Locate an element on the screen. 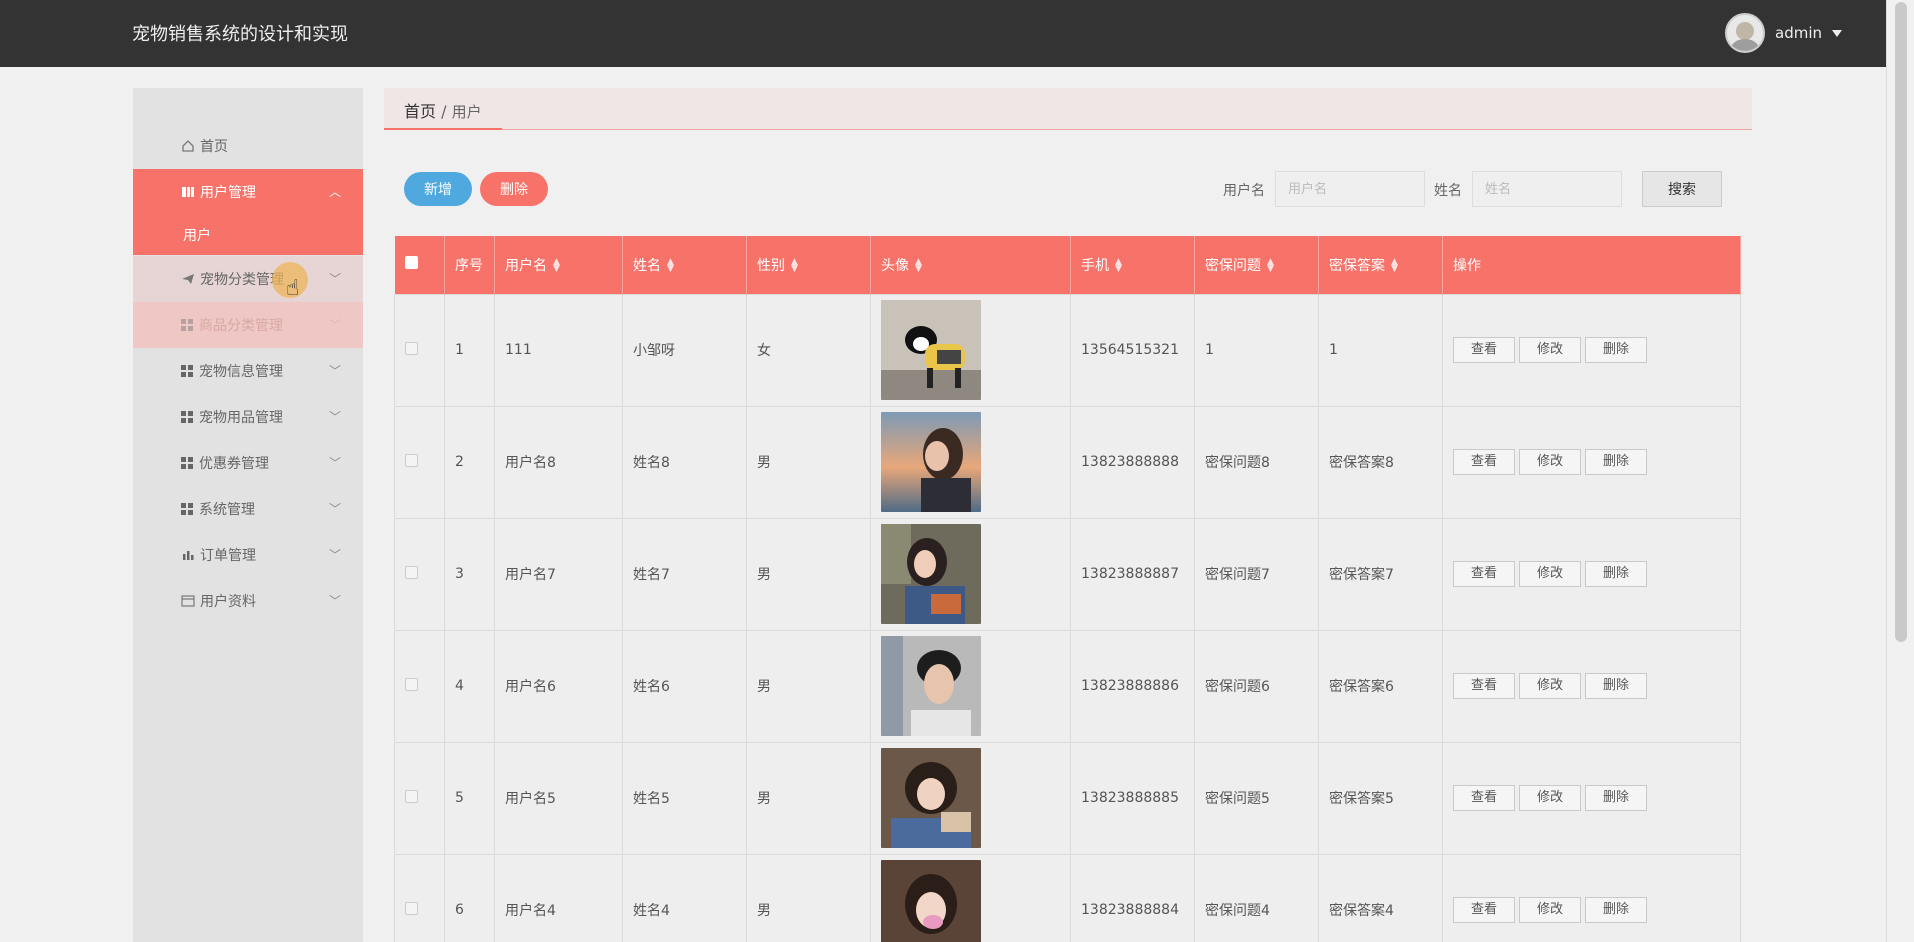 The width and height of the screenshot is (1914, 942). sidebar-subitem-user: 用户 is located at coordinates (248, 235).